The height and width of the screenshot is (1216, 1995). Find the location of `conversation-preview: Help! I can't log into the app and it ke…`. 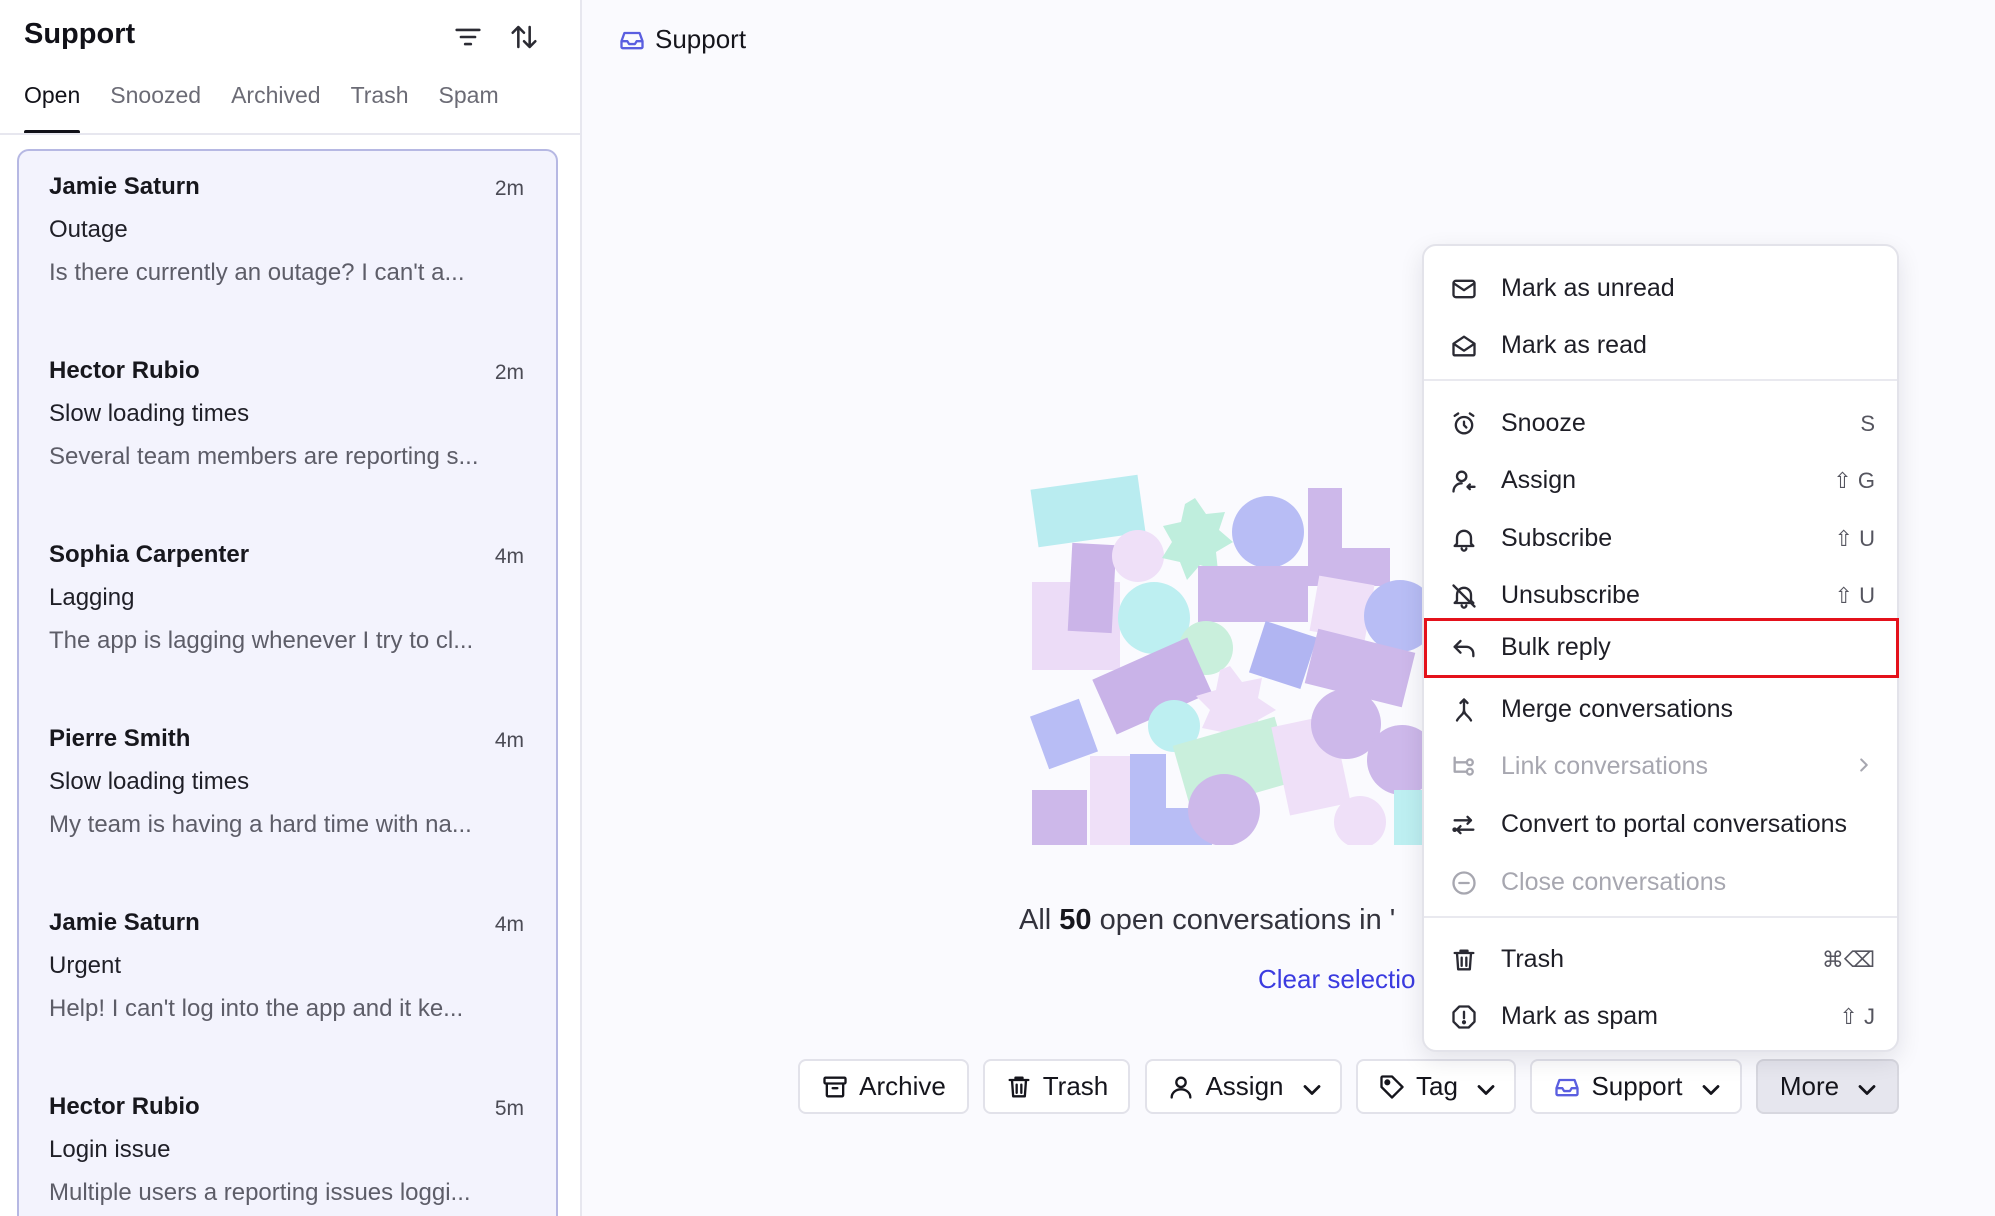

conversation-preview: Help! I can't log into the app and it ke… is located at coordinates (256, 1008).